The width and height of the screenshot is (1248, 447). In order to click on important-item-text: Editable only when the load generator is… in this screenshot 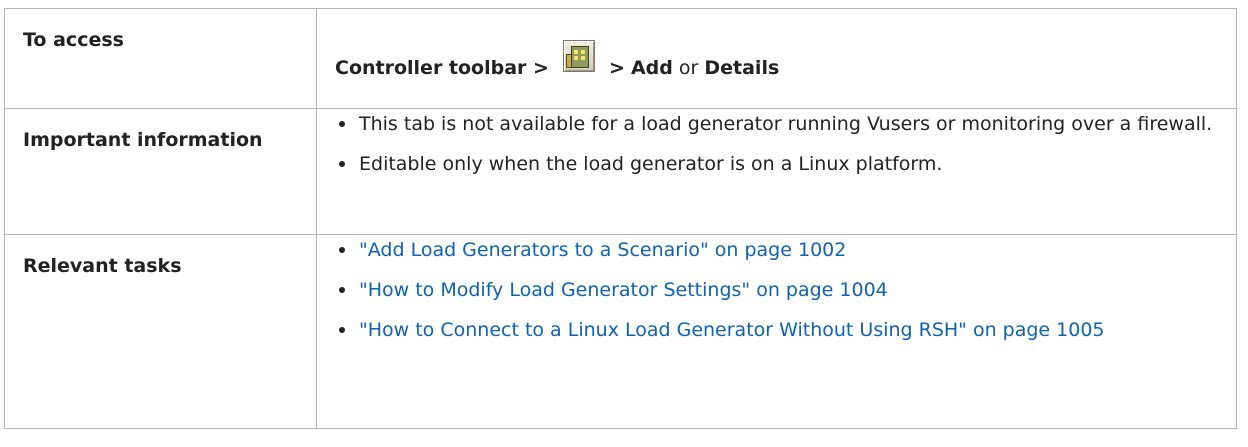, I will do `click(651, 164)`.